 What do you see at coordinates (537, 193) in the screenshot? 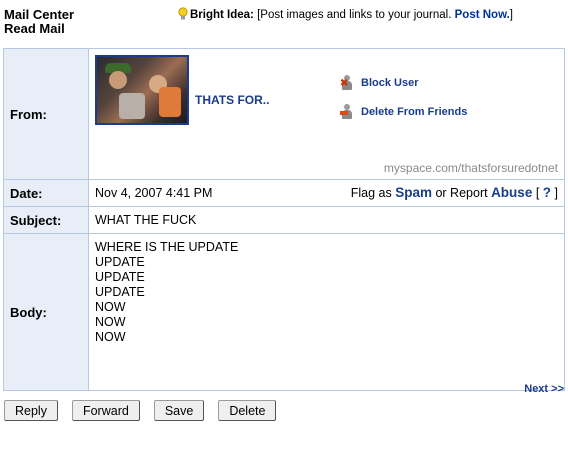
I see `help-open: [` at bounding box center [537, 193].